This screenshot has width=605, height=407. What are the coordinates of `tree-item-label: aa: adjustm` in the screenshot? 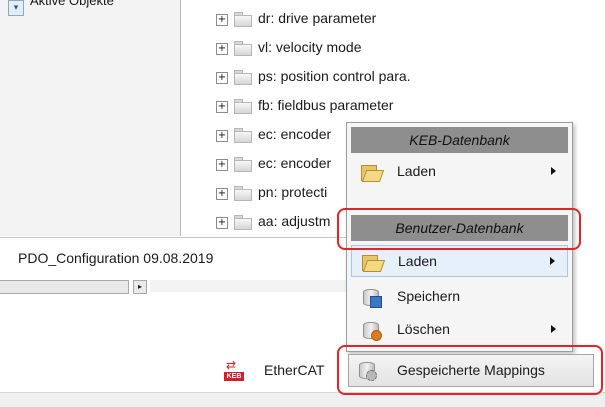 It's located at (294, 221).